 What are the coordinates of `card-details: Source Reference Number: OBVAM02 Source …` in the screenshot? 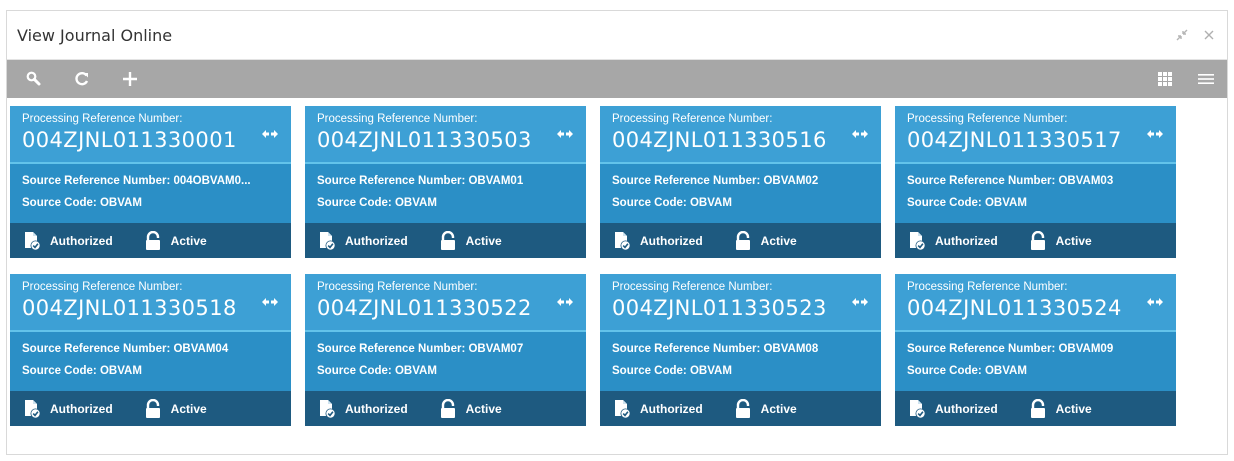 It's located at (740, 193).